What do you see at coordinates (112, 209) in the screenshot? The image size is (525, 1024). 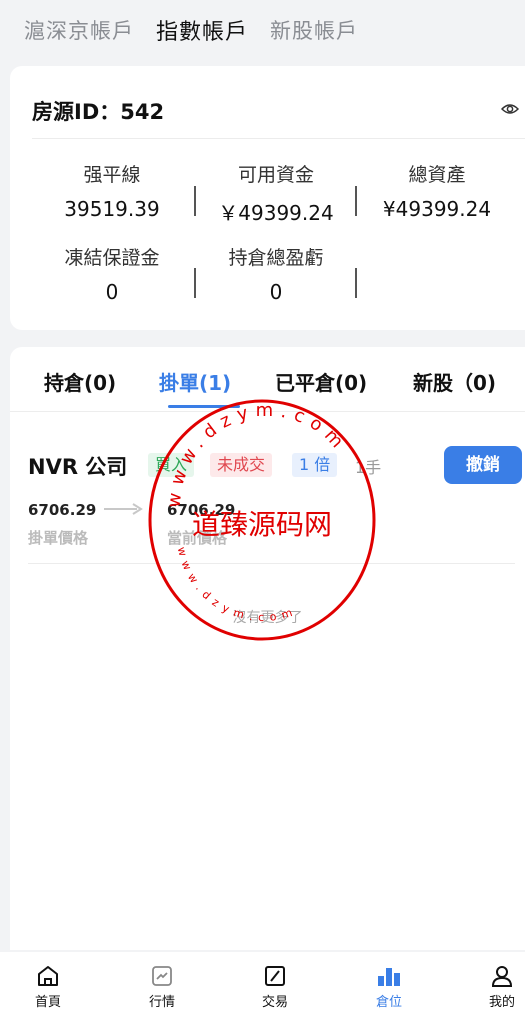 I see `stat-value: 39519.39` at bounding box center [112, 209].